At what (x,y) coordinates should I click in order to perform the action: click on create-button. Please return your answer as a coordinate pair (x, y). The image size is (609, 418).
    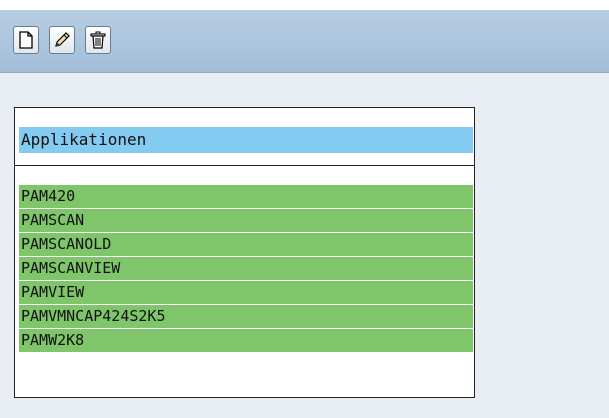
    Looking at the image, I should click on (26, 40).